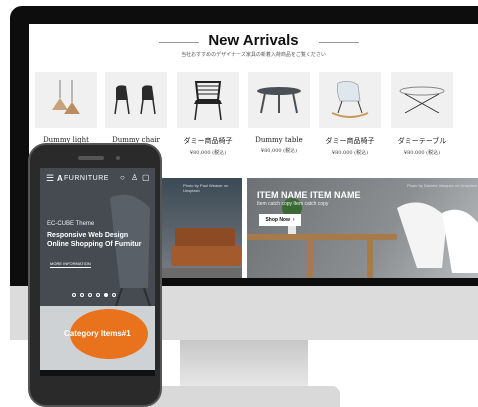 This screenshot has width=478, height=407. Describe the element at coordinates (201, 253) in the screenshot. I see `sofa-image` at that location.